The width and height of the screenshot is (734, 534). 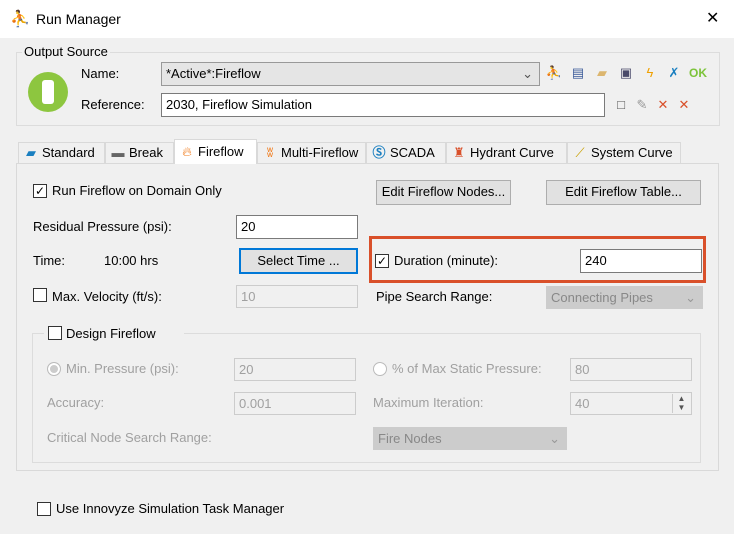 What do you see at coordinates (580, 152) in the screenshot?
I see `curve-icon: ⟋` at bounding box center [580, 152].